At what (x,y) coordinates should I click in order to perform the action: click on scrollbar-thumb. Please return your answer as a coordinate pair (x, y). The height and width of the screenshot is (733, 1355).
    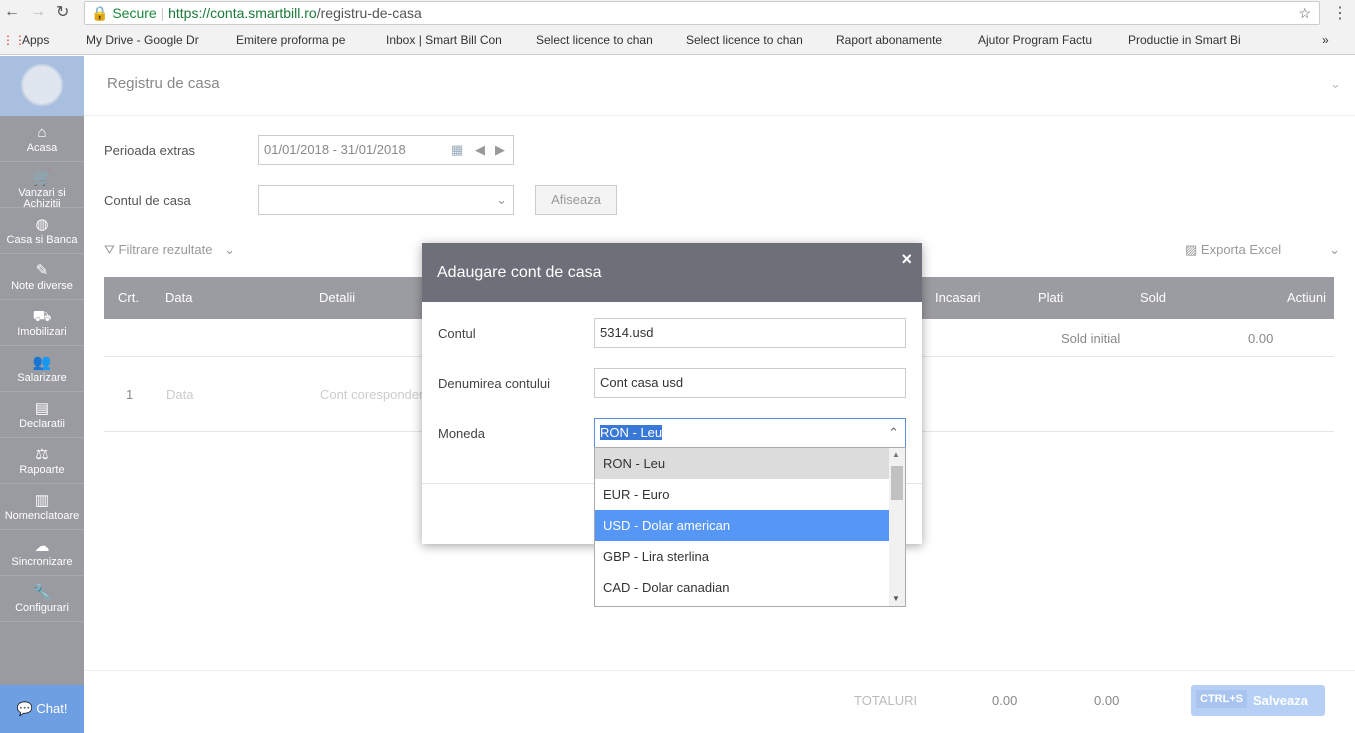
    Looking at the image, I should click on (897, 483).